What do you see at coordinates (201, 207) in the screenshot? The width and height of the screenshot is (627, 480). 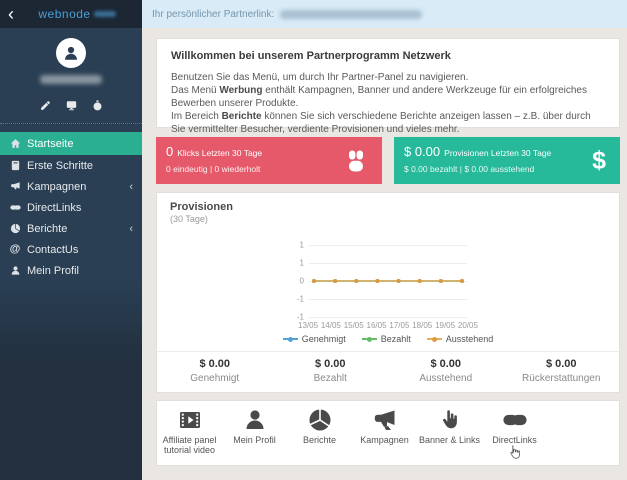 I see `chart-title: Provisionen` at bounding box center [201, 207].